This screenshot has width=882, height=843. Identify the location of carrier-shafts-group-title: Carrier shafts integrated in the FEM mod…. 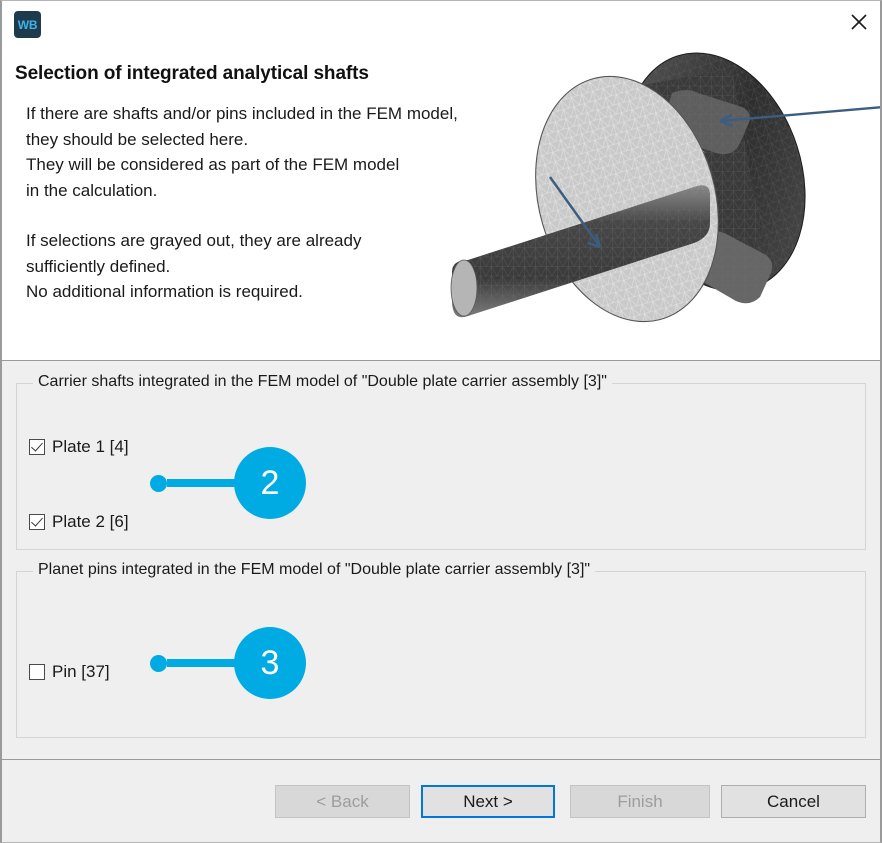
(322, 382).